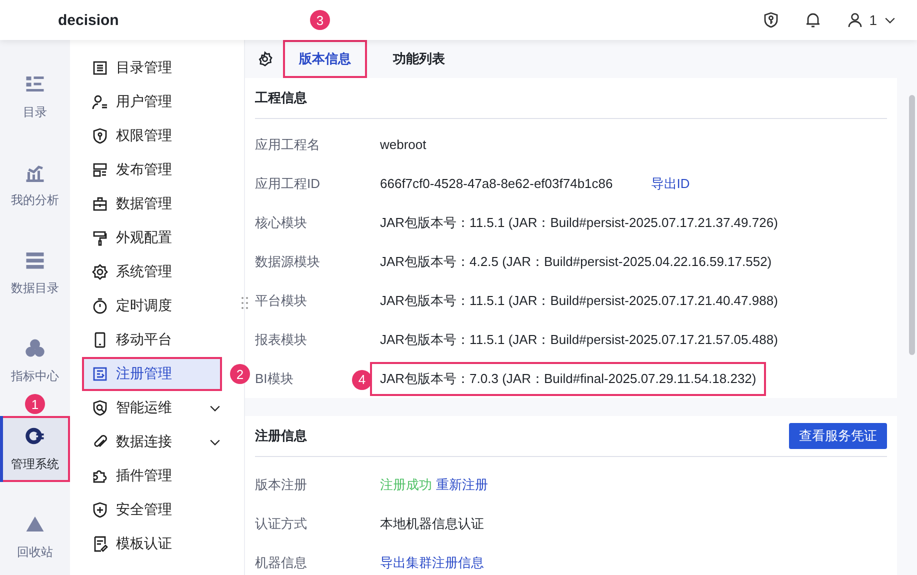 This screenshot has width=917, height=575. I want to click on menu-item: 智能运维, so click(152, 408).